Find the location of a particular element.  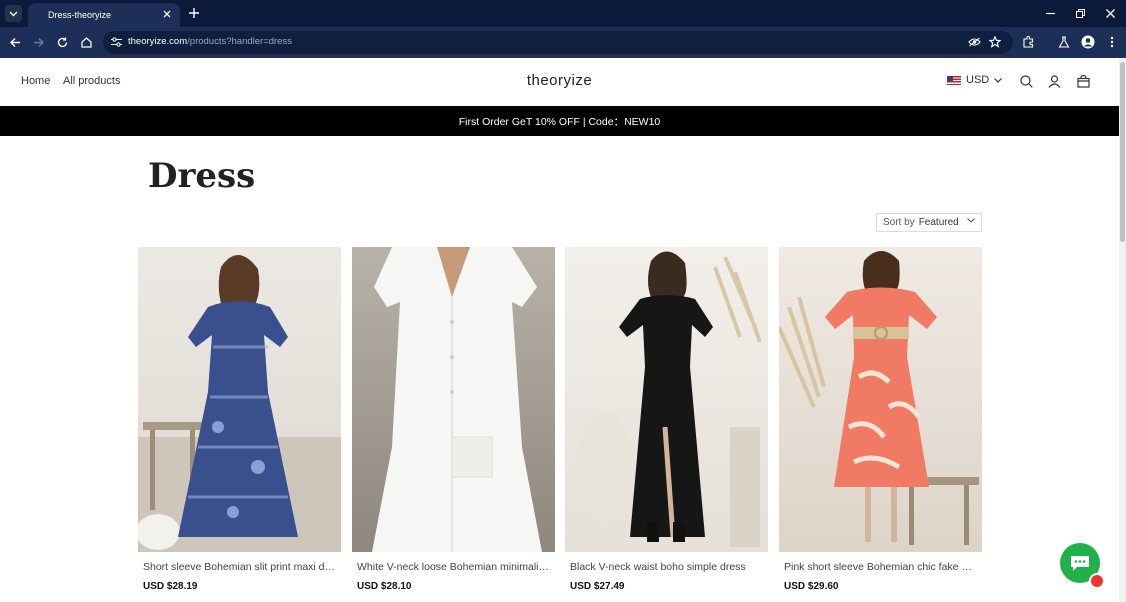

arrow-right-icon is located at coordinates (38, 42).